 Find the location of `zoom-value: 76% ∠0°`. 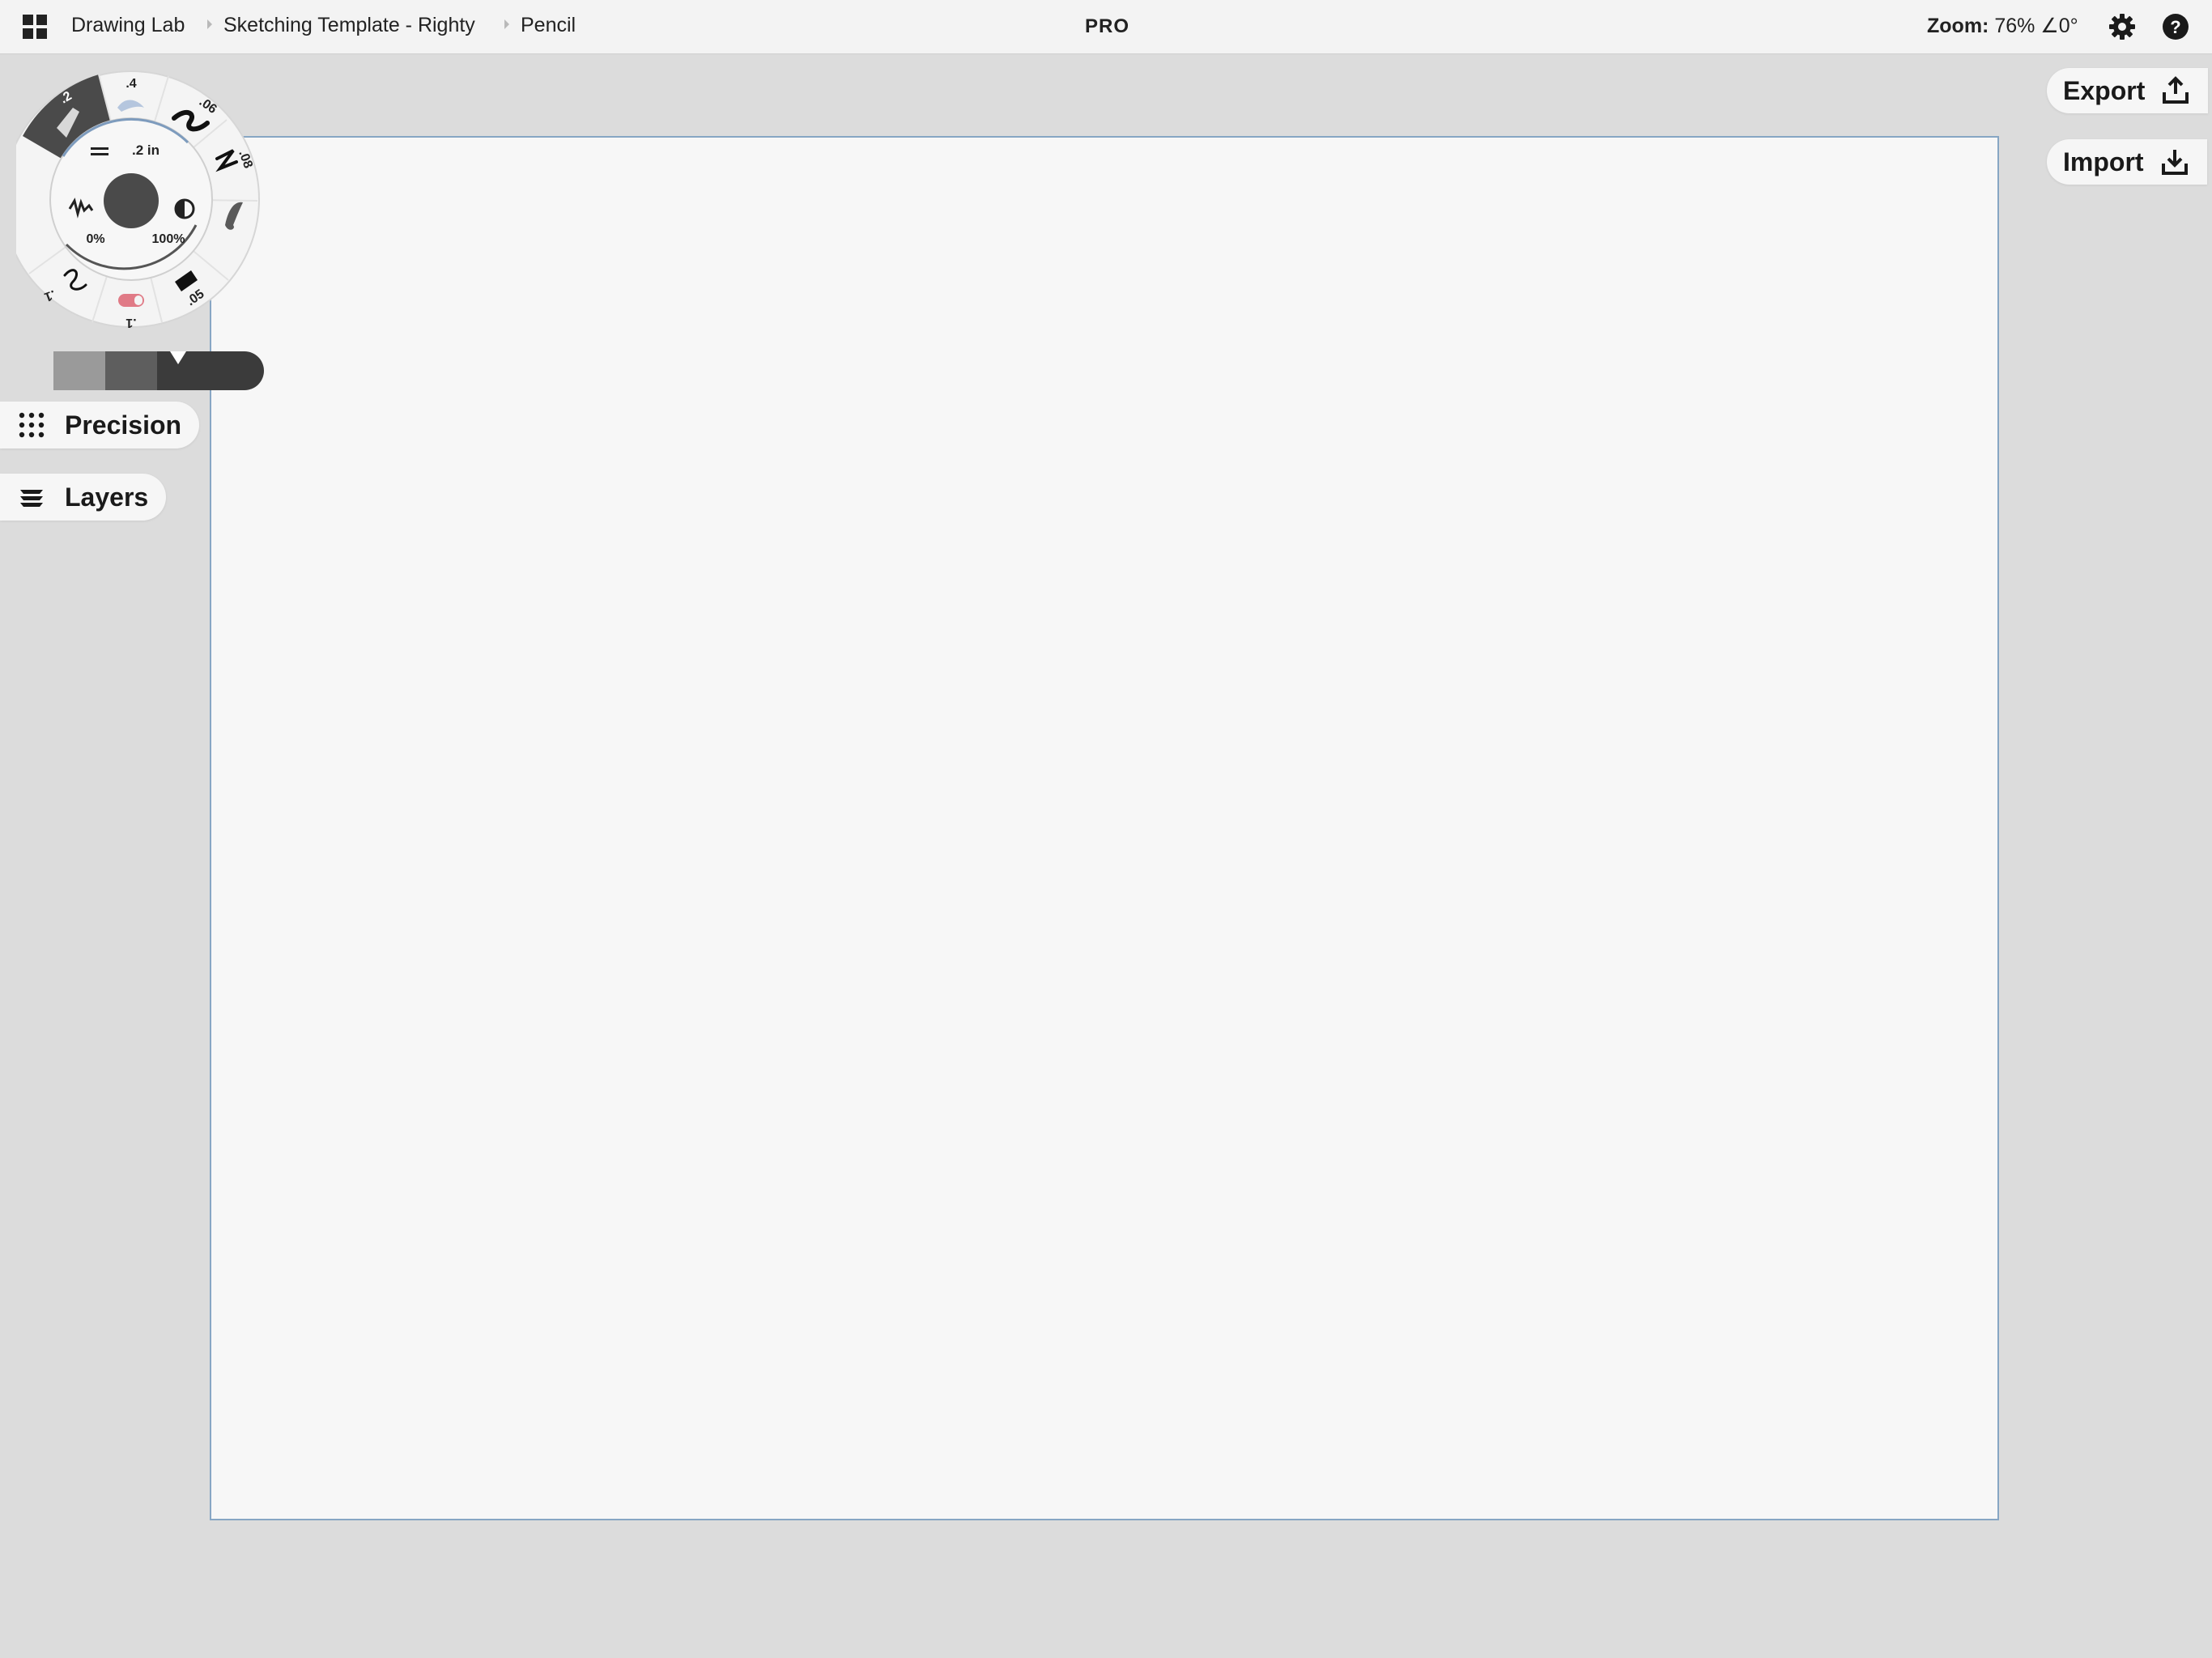

zoom-value: 76% ∠0° is located at coordinates (2036, 26).